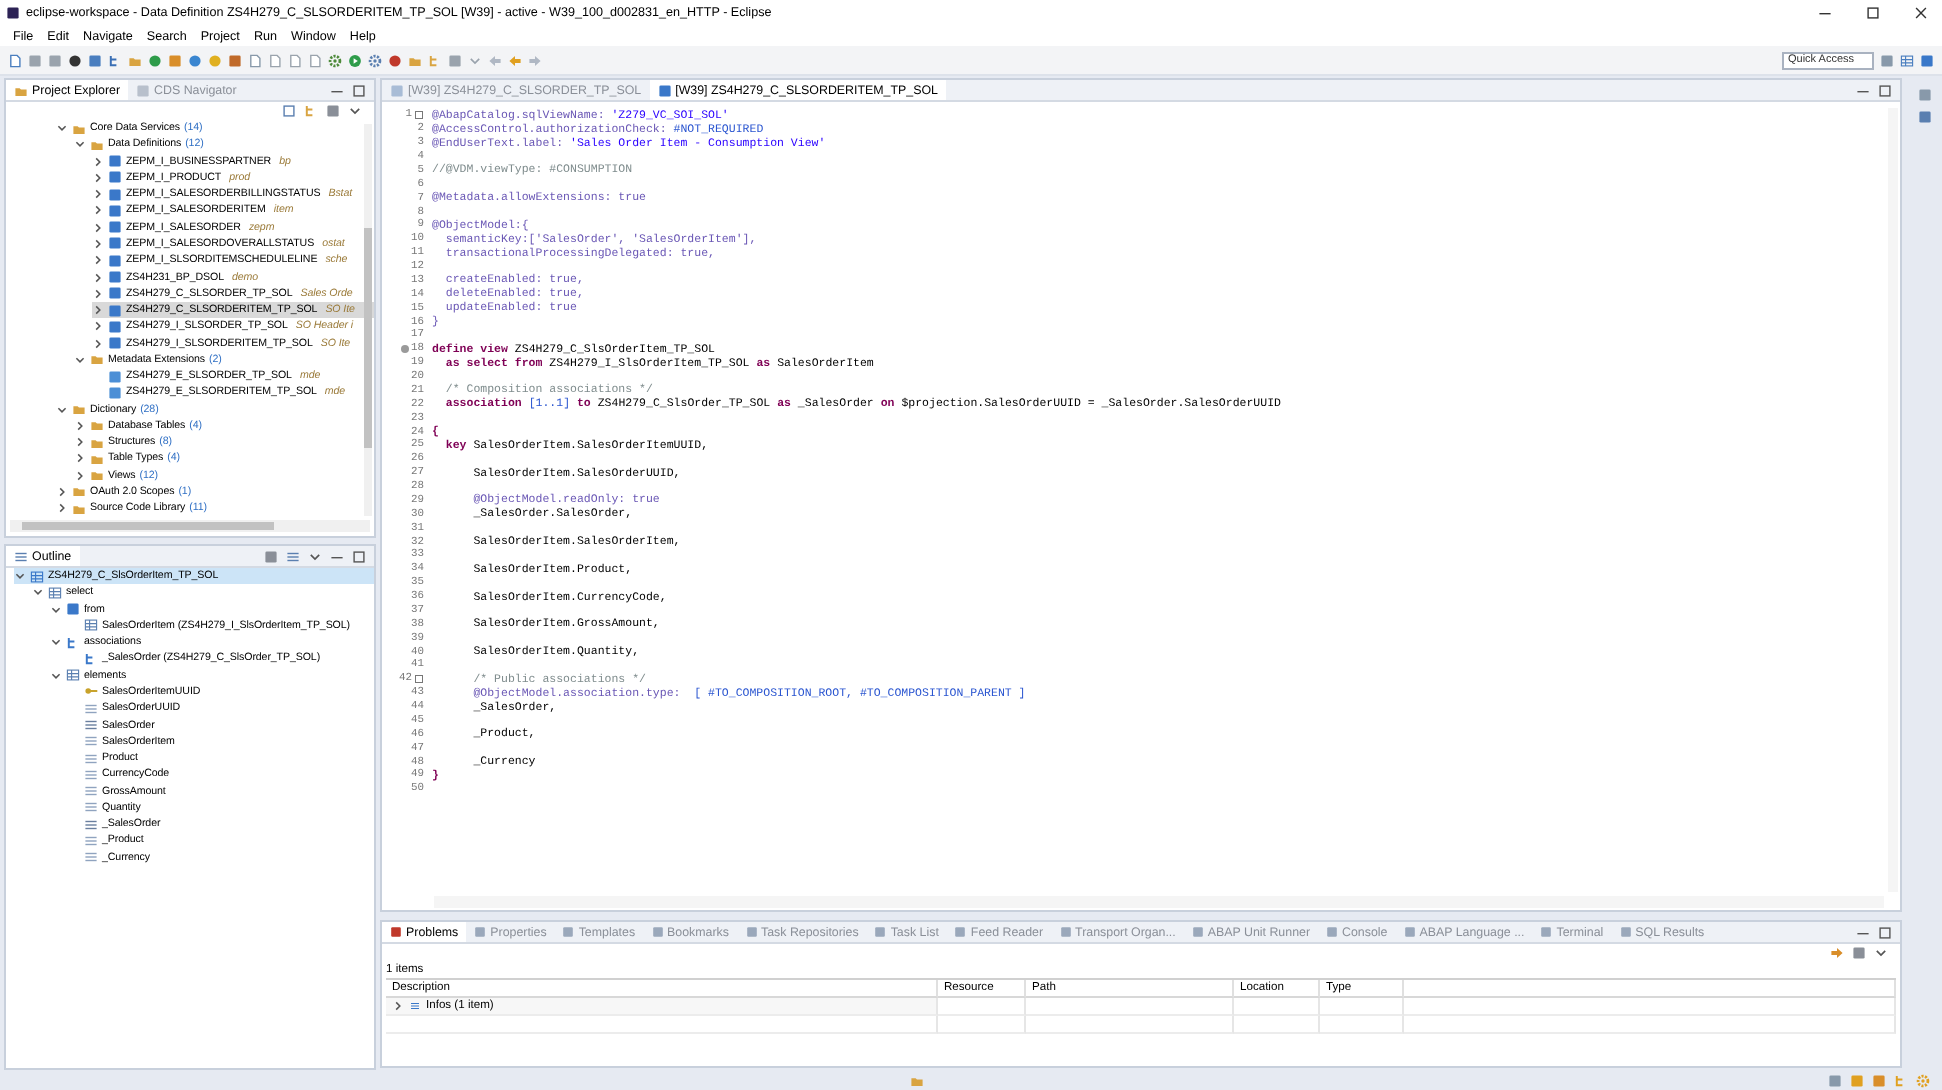 The height and width of the screenshot is (1090, 1942). Describe the element at coordinates (289, 111) in the screenshot. I see `collapse-icon` at that location.